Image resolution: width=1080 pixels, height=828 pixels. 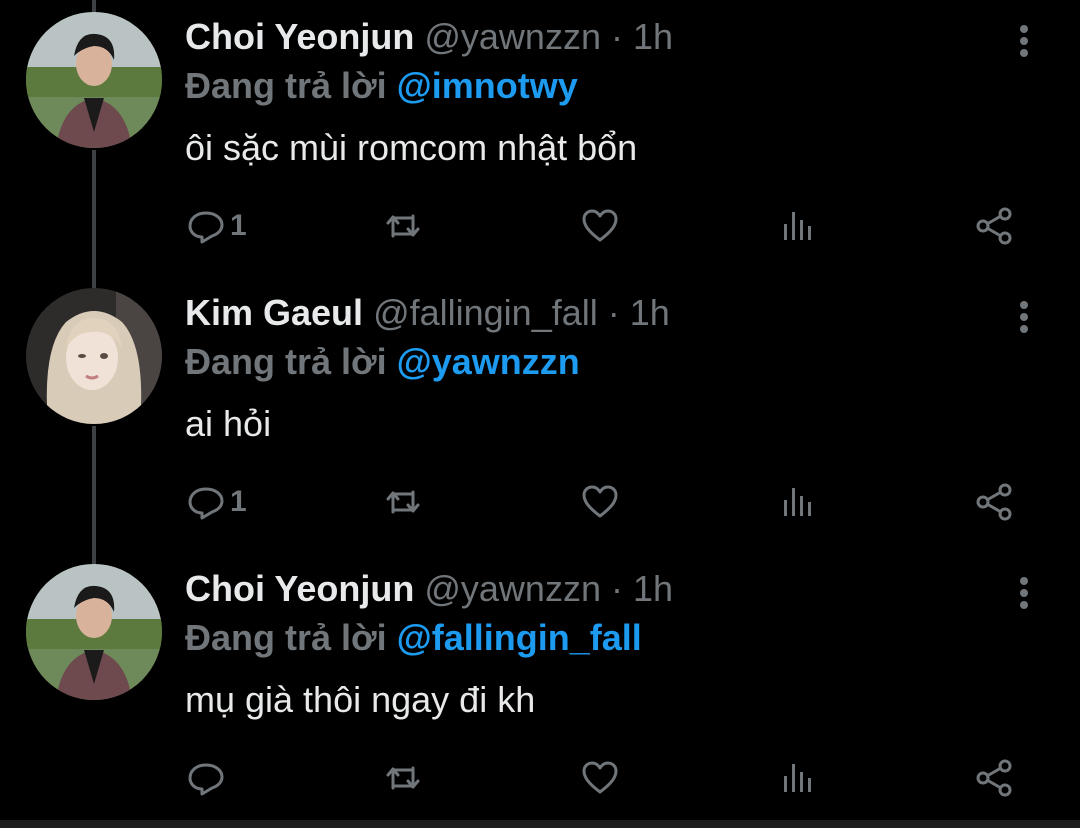 What do you see at coordinates (360, 699) in the screenshot?
I see `tweet-text: mụ già thôi ngay đi kh` at bounding box center [360, 699].